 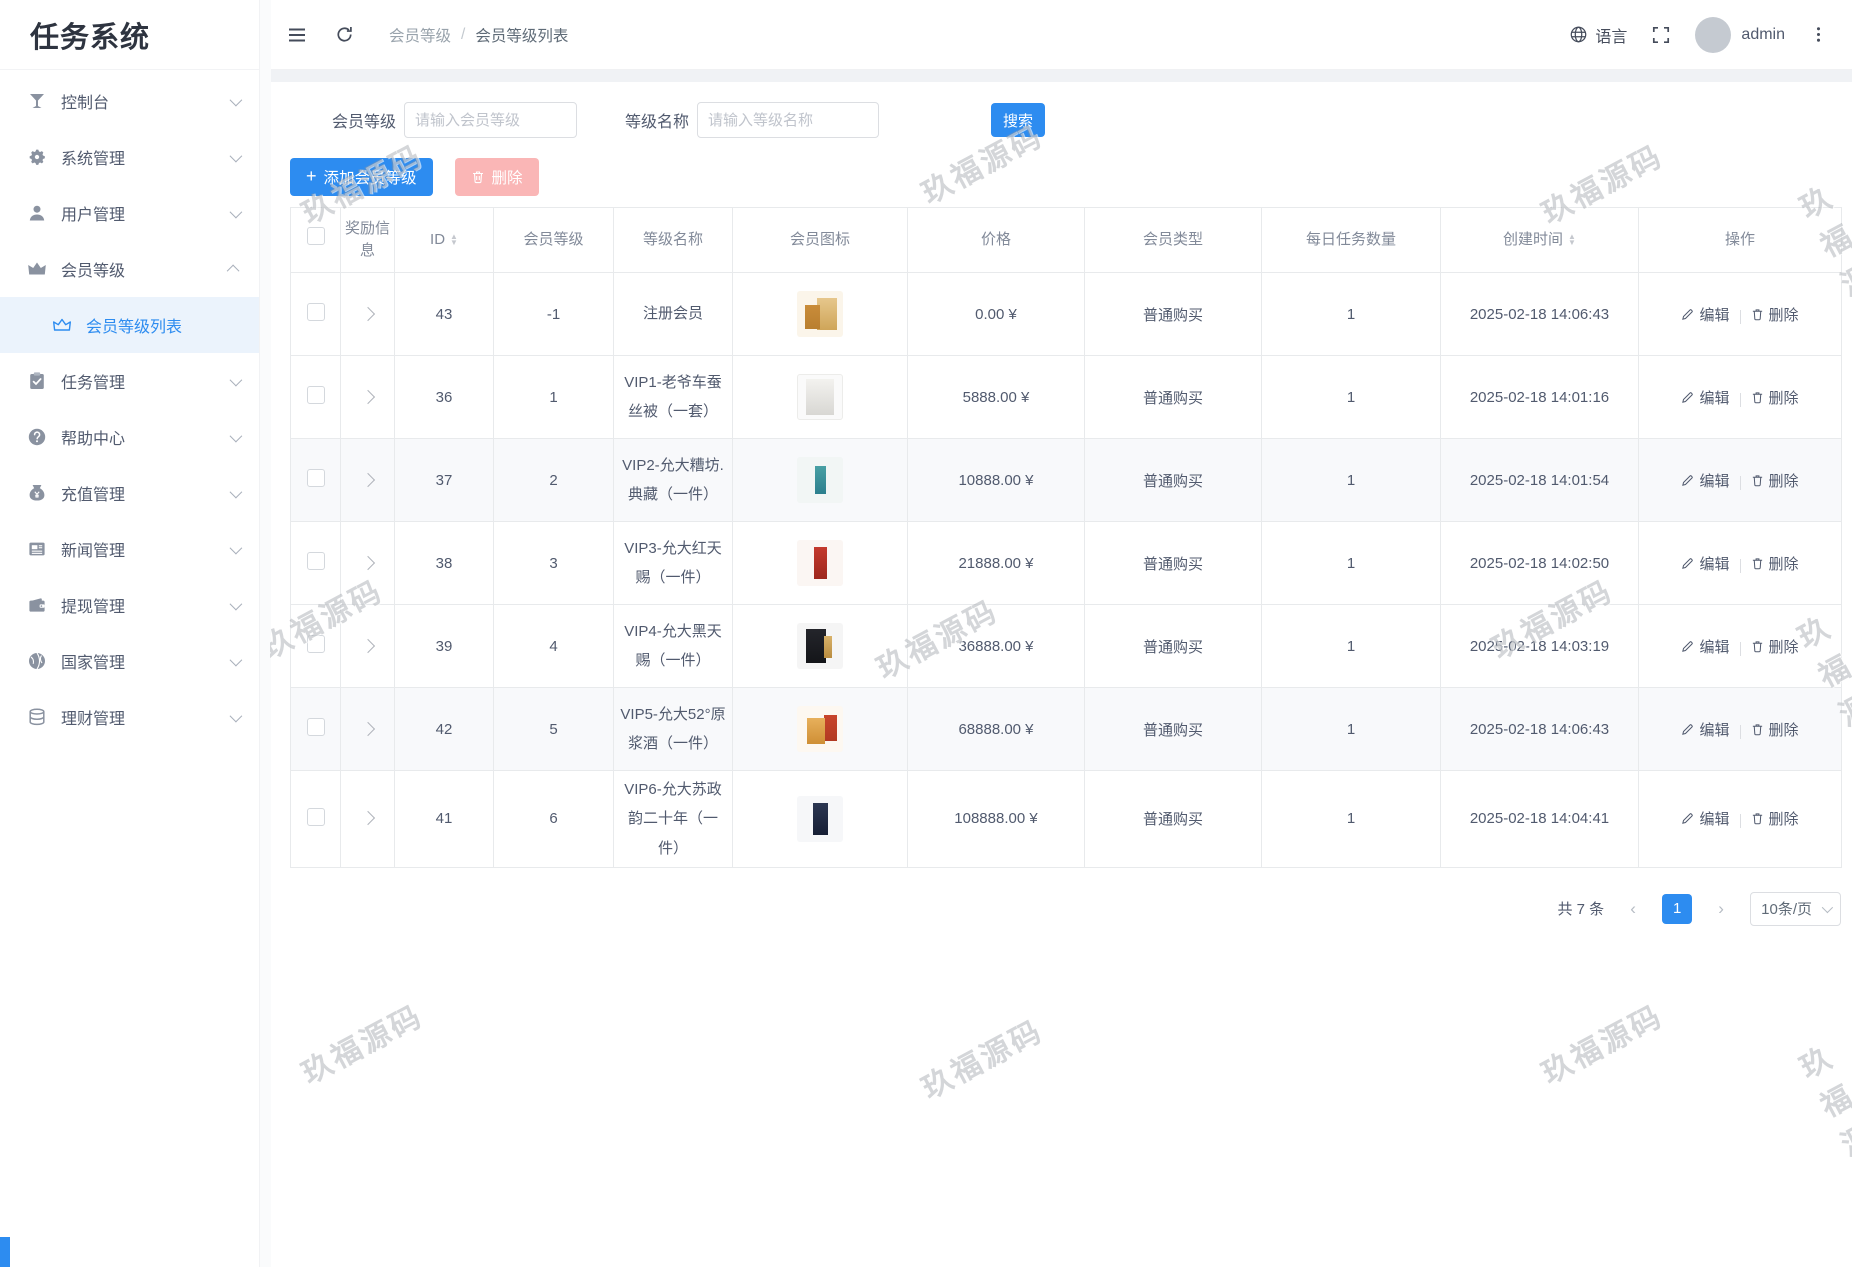 What do you see at coordinates (37, 549) in the screenshot?
I see `newspaper-icon` at bounding box center [37, 549].